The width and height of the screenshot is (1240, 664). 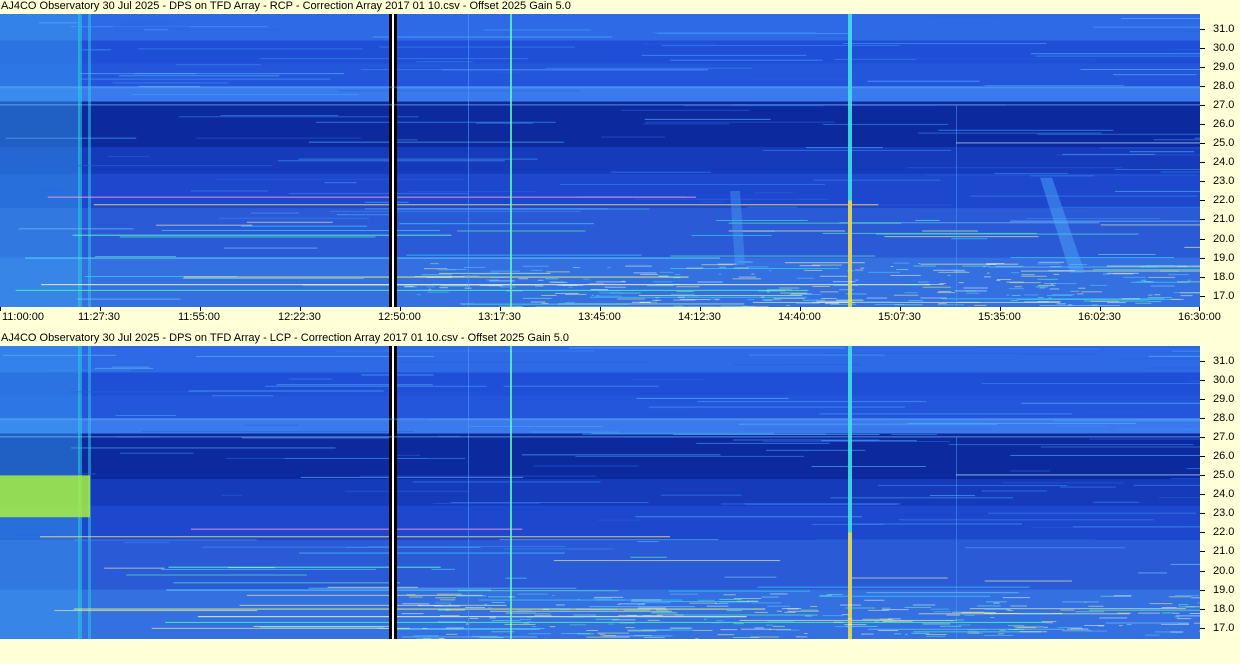 What do you see at coordinates (1224, 437) in the screenshot?
I see `y-tick-label: 27.0` at bounding box center [1224, 437].